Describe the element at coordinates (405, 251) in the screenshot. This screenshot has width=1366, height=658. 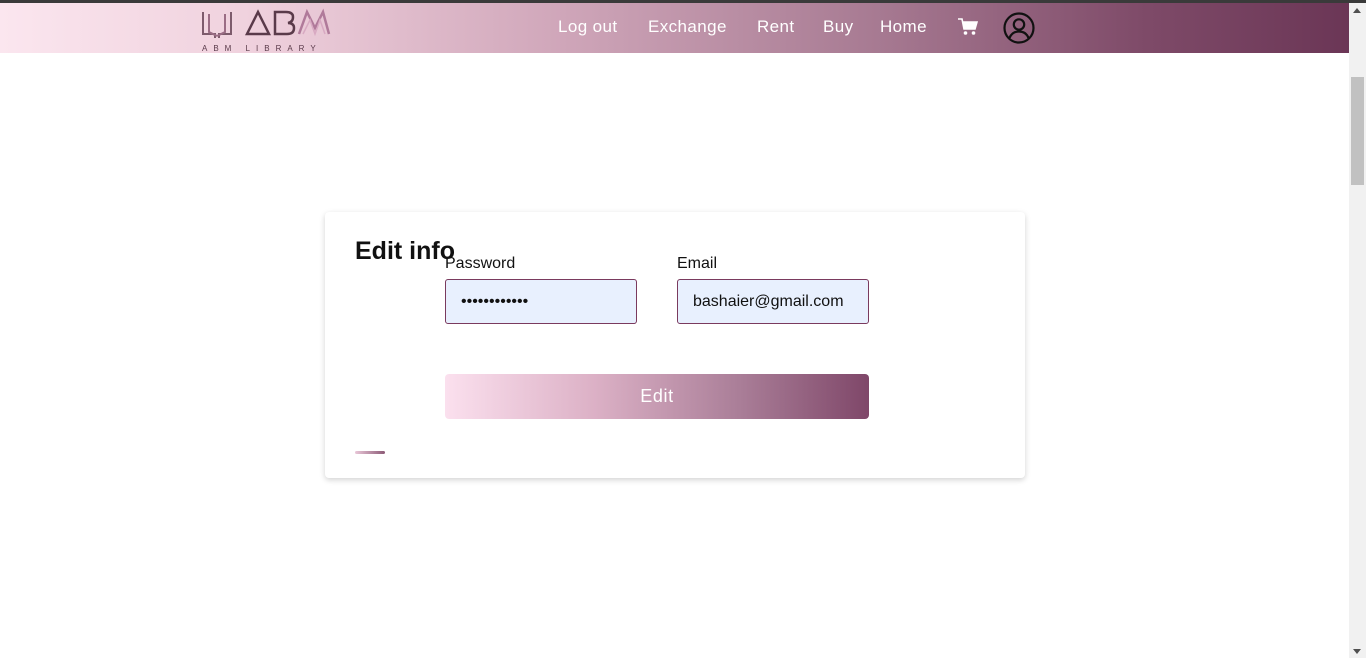
I see `card-title: Edit info` at that location.